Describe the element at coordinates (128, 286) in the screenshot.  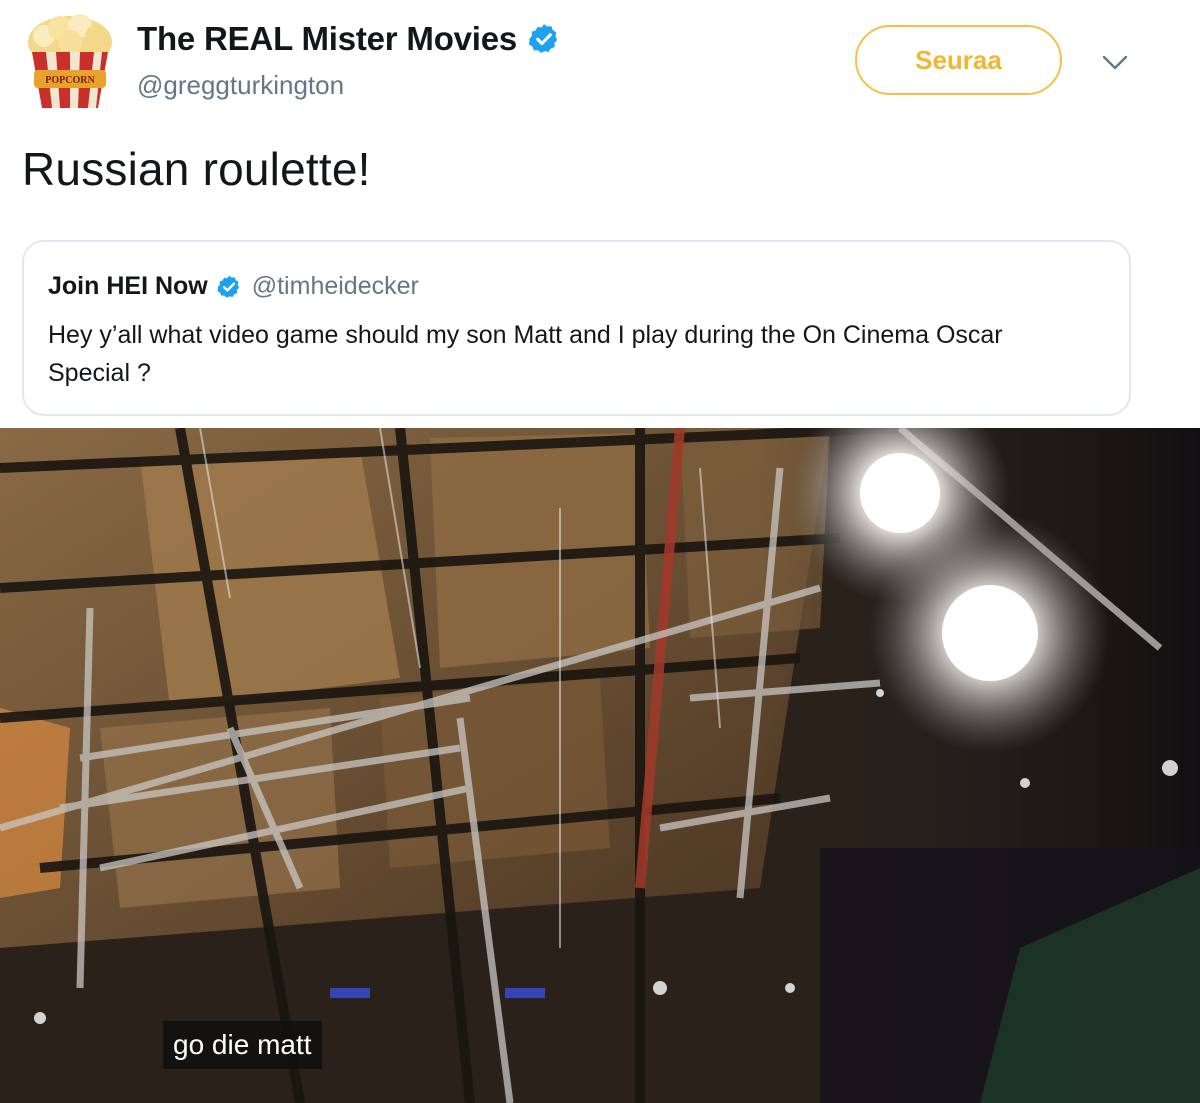
I see `quoted-author-name: Join HEI Now` at that location.